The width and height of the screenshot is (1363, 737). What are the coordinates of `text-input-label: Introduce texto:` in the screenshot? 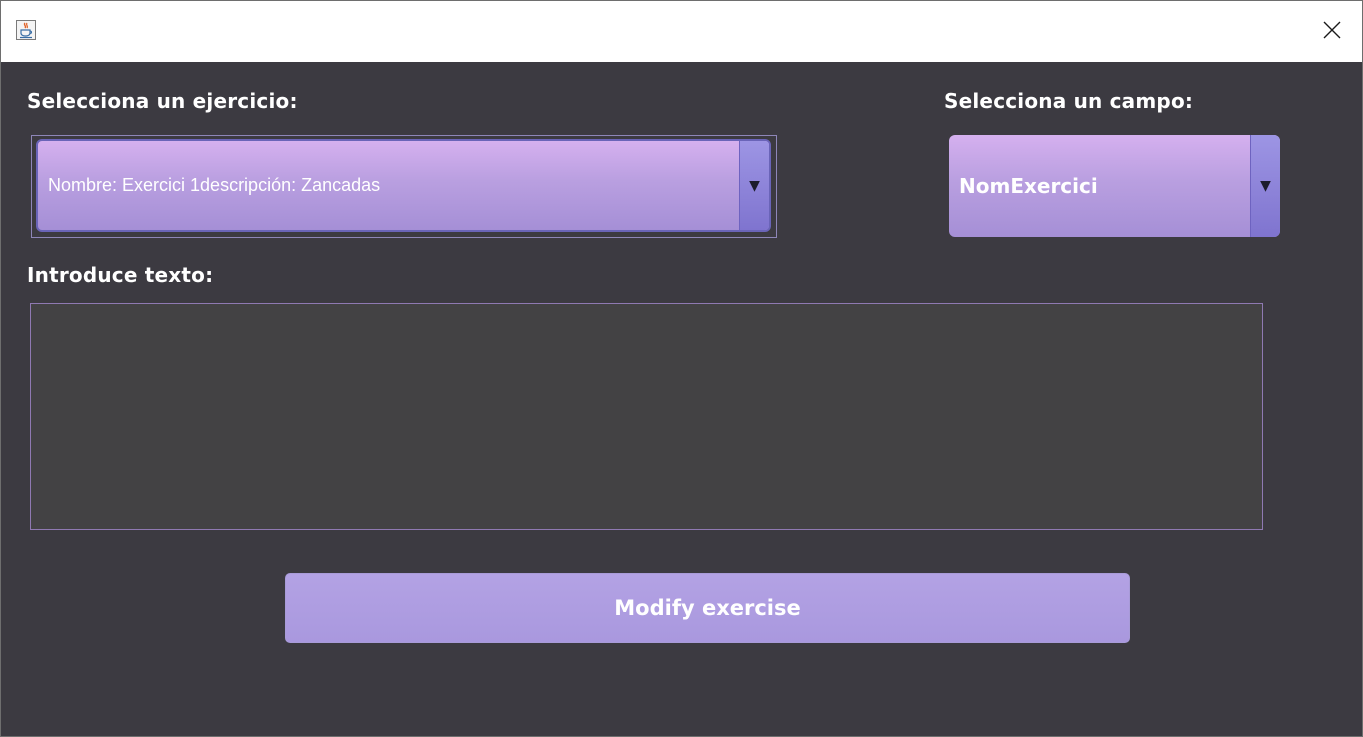 It's located at (120, 275).